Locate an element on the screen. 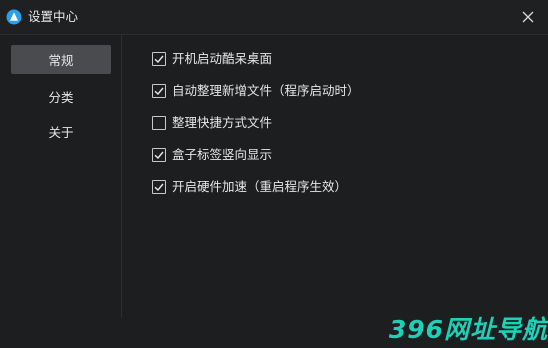  option-label: 整理快捷方式文件 is located at coordinates (222, 122).